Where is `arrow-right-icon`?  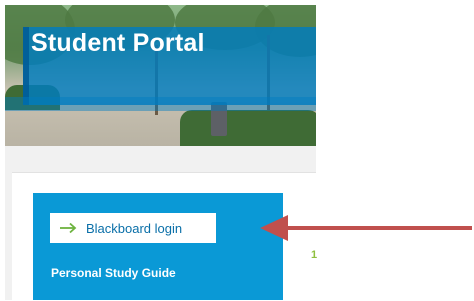 arrow-right-icon is located at coordinates (68, 228).